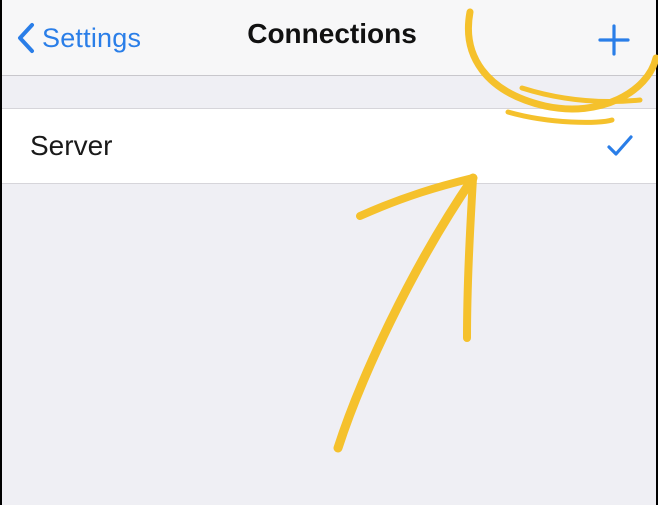 The height and width of the screenshot is (505, 658). I want to click on section-spacer, so click(329, 92).